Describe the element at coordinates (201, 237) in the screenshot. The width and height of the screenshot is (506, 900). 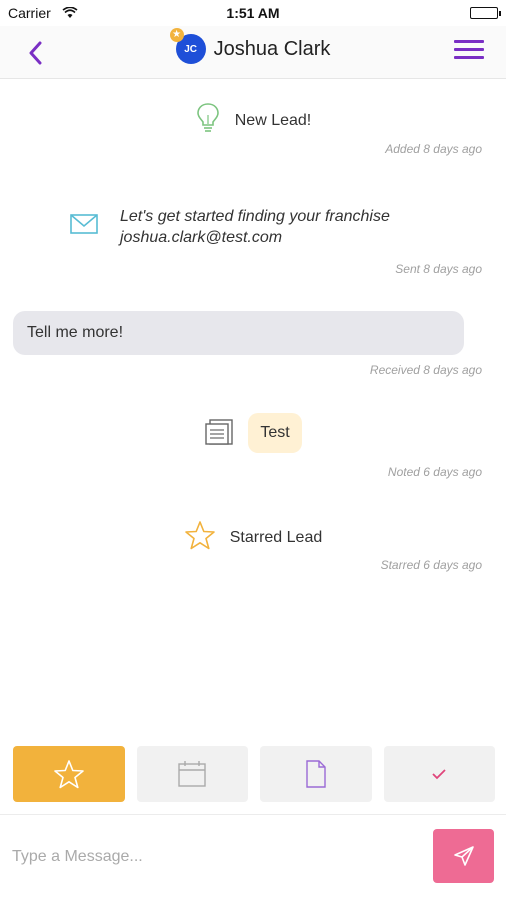
I see `email-address: joshua.clark@test.com` at that location.